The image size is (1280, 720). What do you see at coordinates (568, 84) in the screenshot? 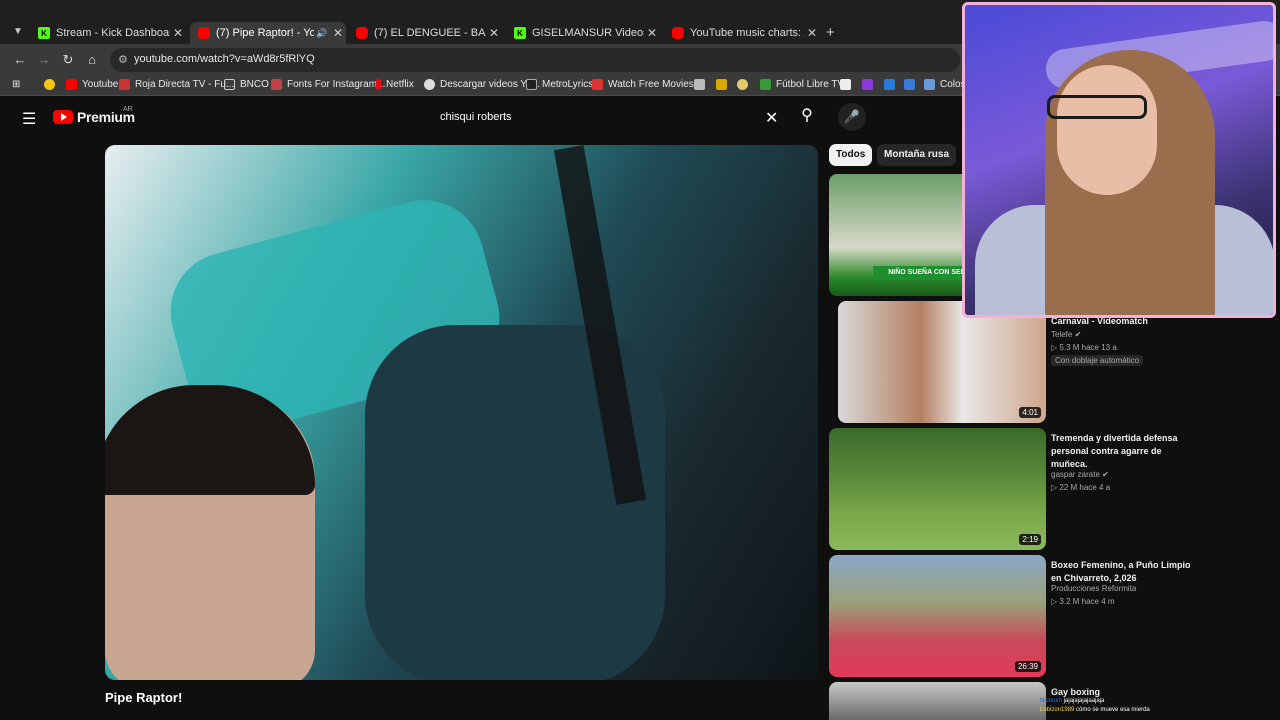
I see `bookmark-label: MetroLyrics` at bounding box center [568, 84].